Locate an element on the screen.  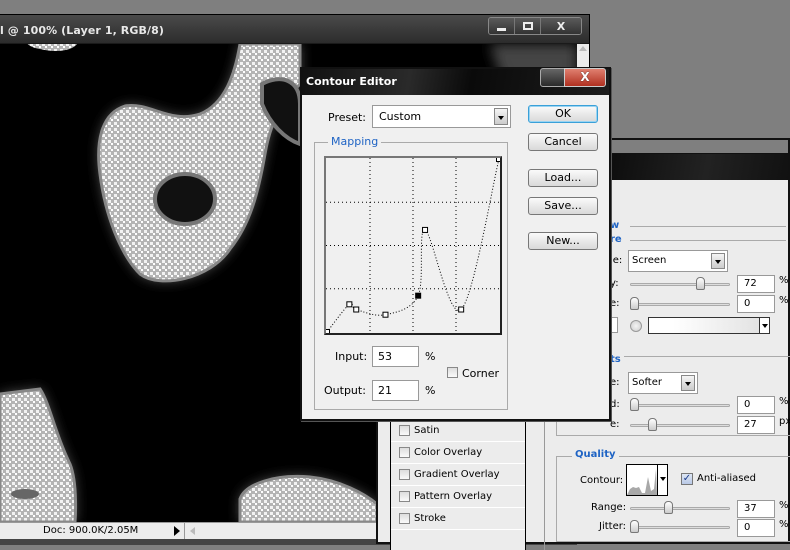
style-item-gradient-overlay: Gradient Overlay is located at coordinates (458, 475).